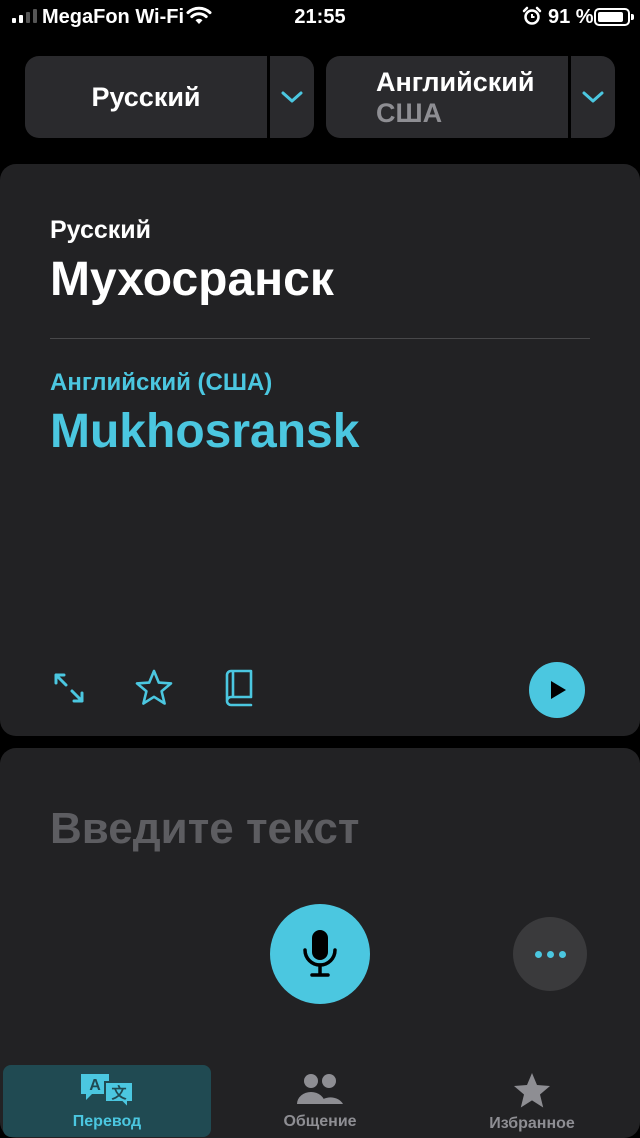 The height and width of the screenshot is (1138, 640). I want to click on source-language-label: Русский, so click(101, 230).